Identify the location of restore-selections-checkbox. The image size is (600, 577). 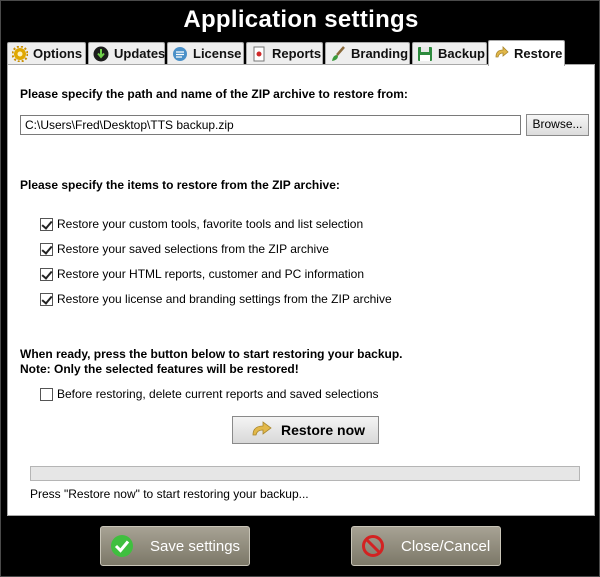
(46, 249).